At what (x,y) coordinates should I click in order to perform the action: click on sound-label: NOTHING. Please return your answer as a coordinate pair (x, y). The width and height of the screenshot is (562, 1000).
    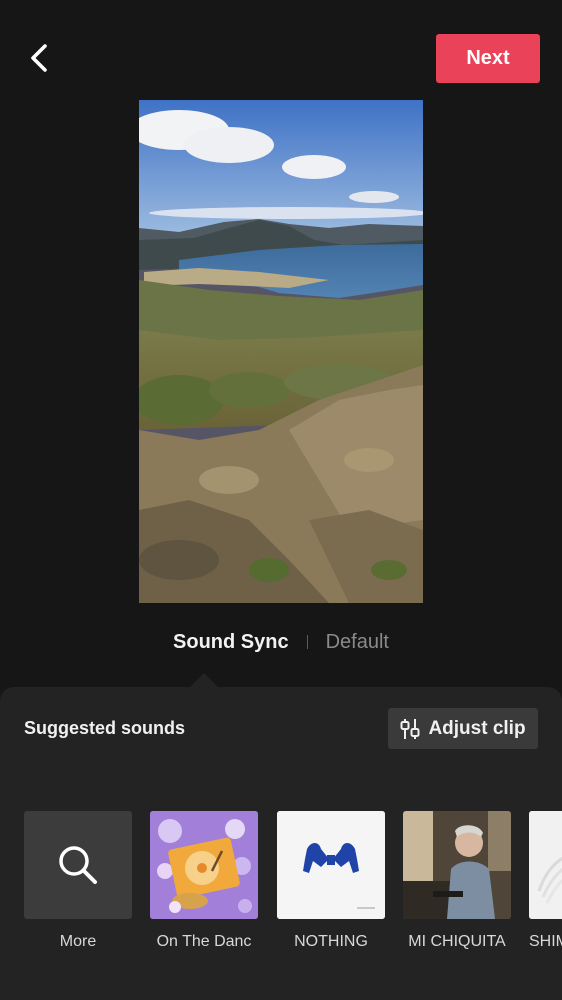
    Looking at the image, I should click on (331, 941).